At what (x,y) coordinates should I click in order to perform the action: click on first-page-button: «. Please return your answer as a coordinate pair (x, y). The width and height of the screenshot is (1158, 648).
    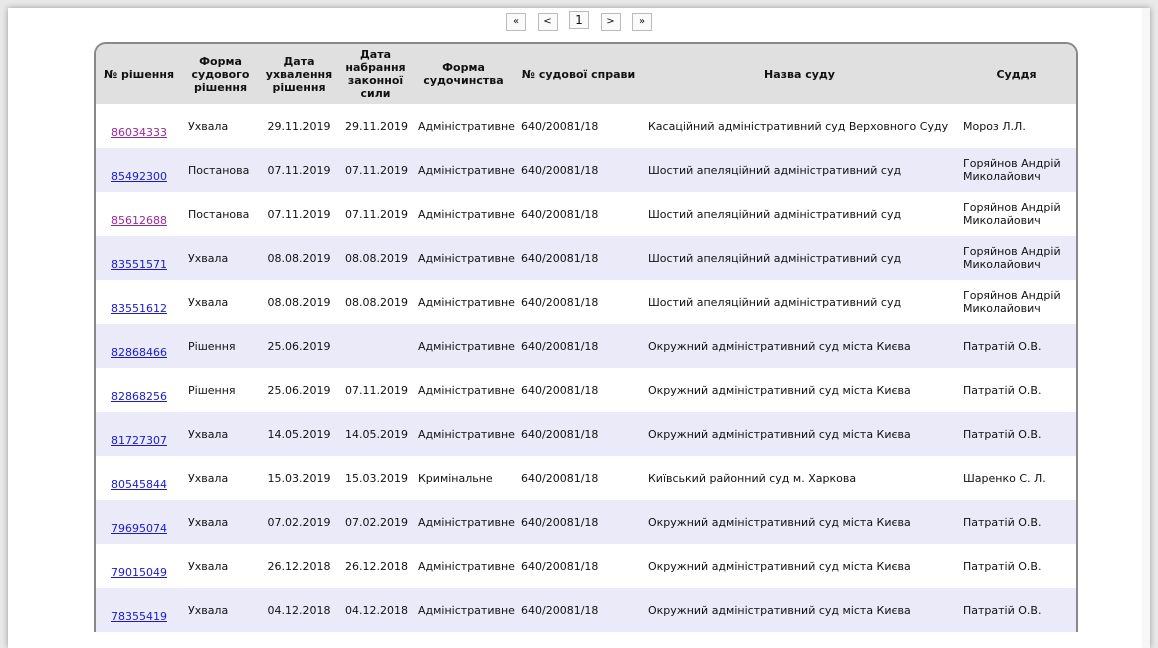
    Looking at the image, I should click on (516, 22).